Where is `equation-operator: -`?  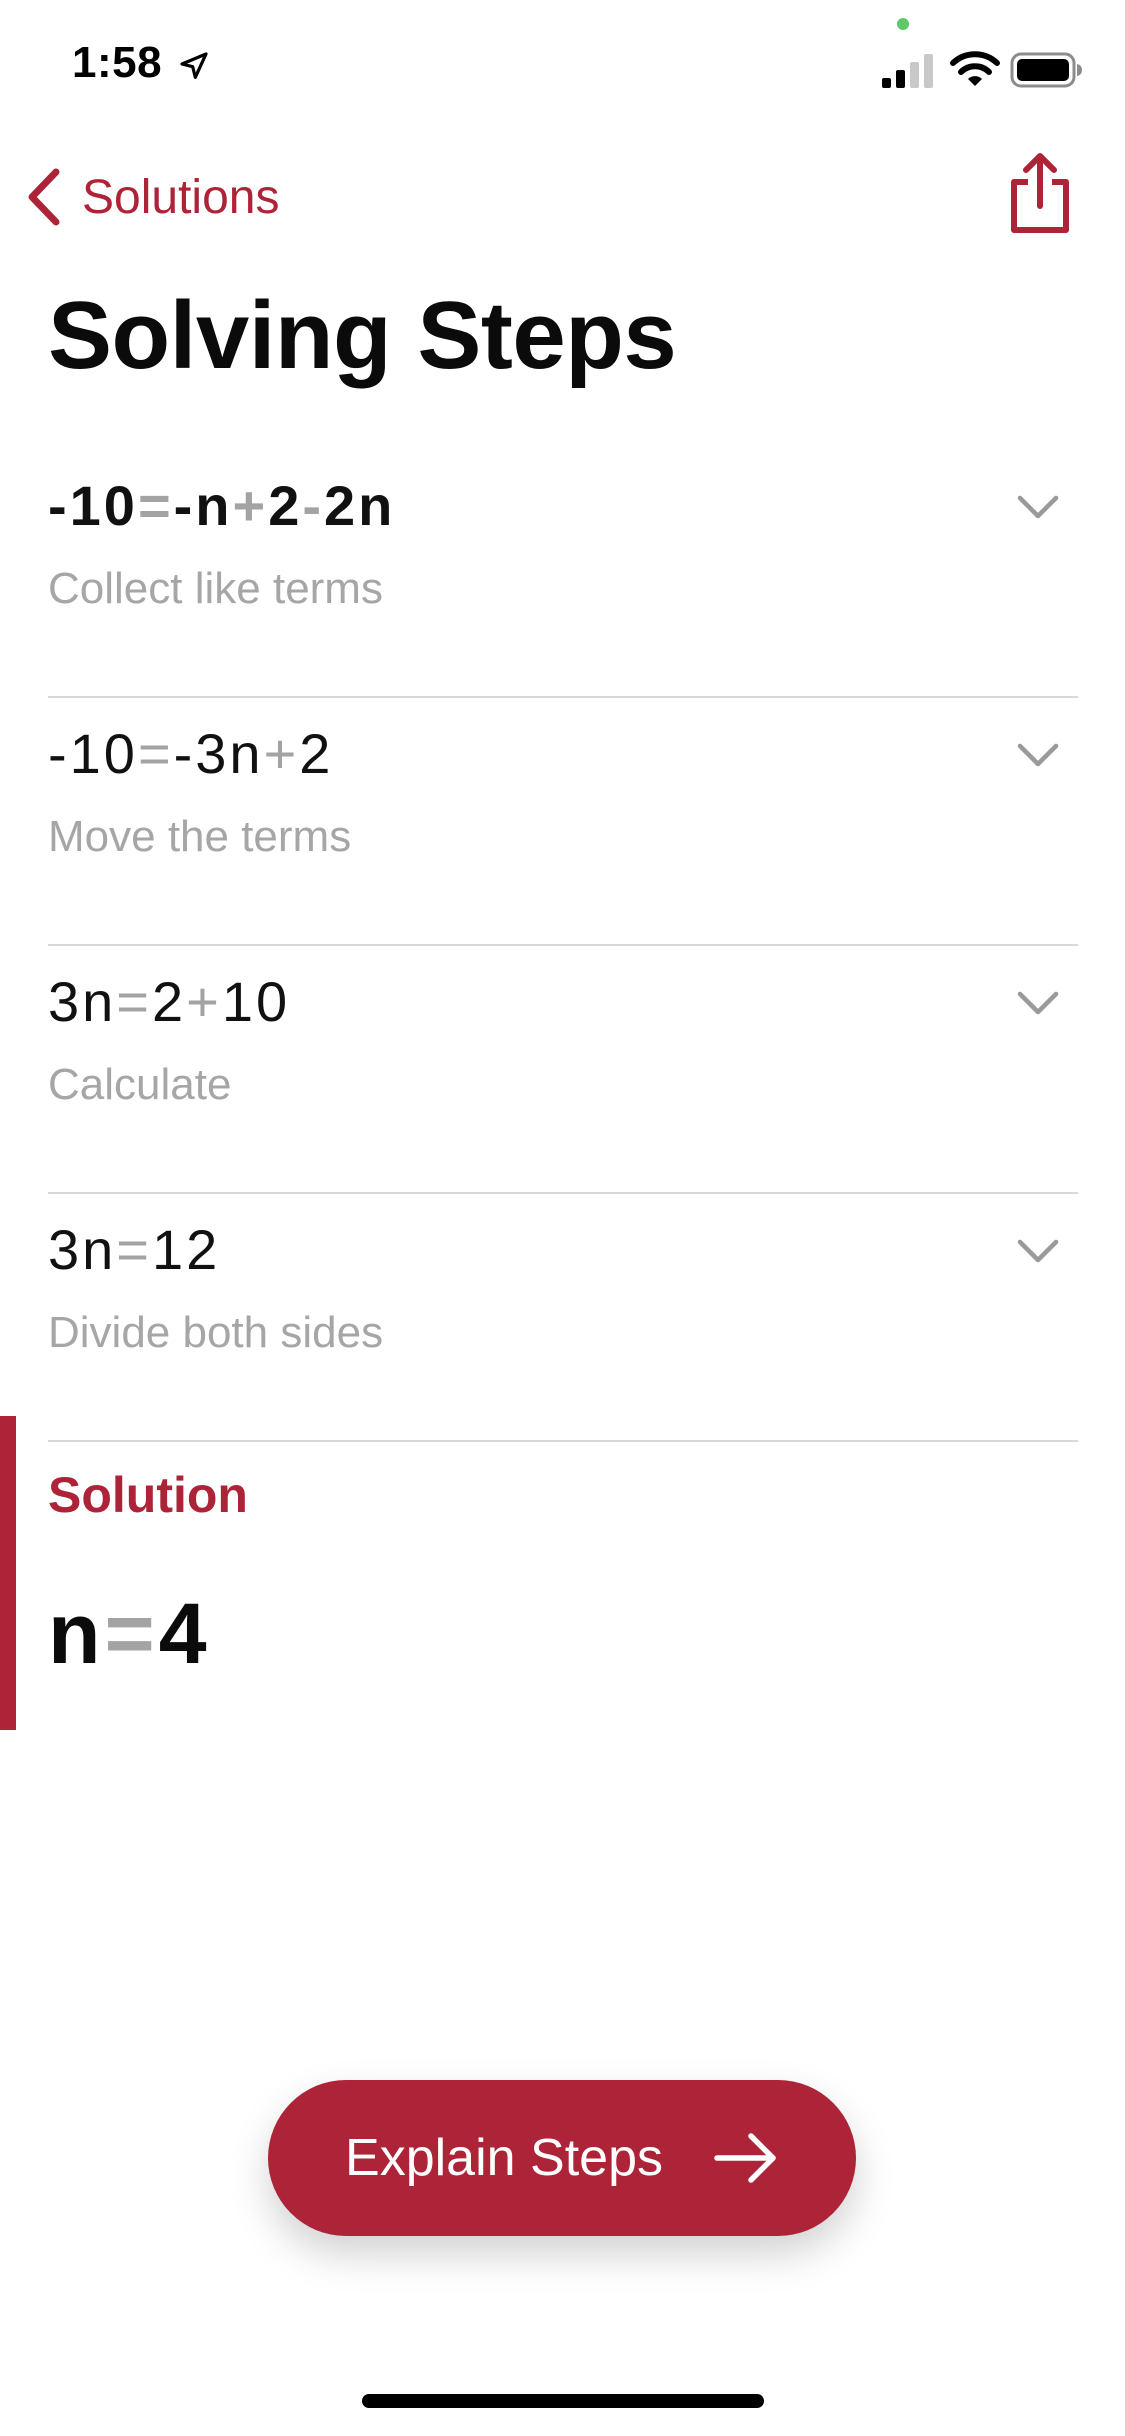
equation-operator: - is located at coordinates (313, 505).